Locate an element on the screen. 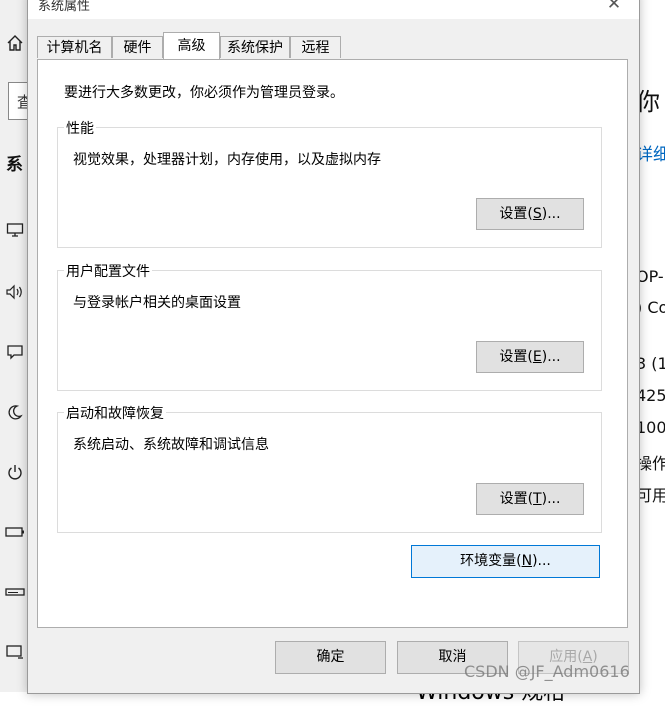 The image size is (665, 706). tab-computer-name: 计算机名 is located at coordinates (74, 47).